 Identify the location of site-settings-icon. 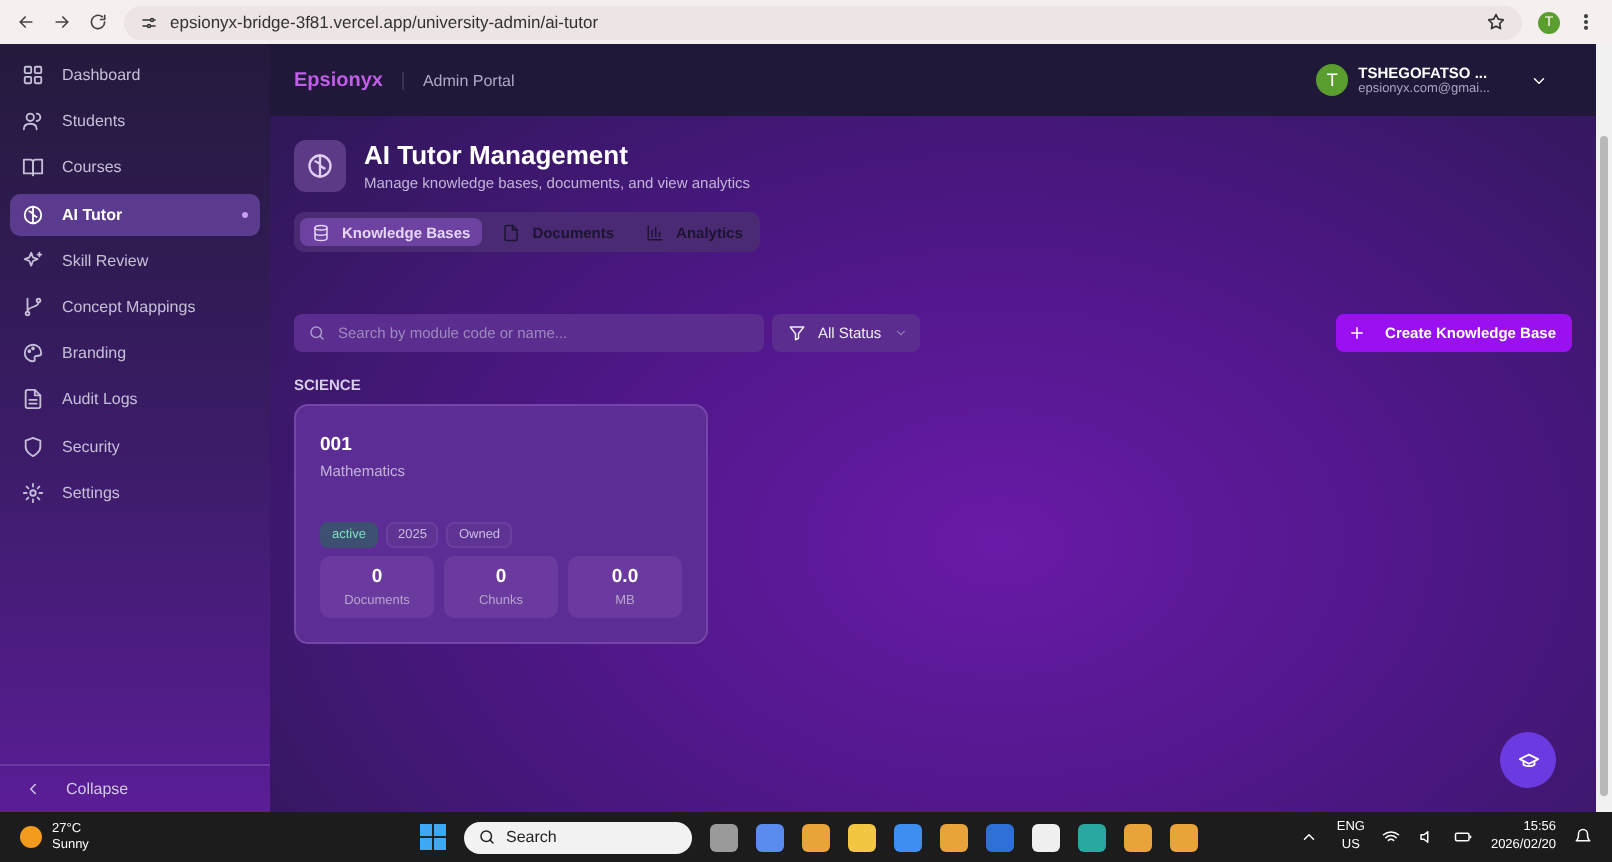
(149, 22).